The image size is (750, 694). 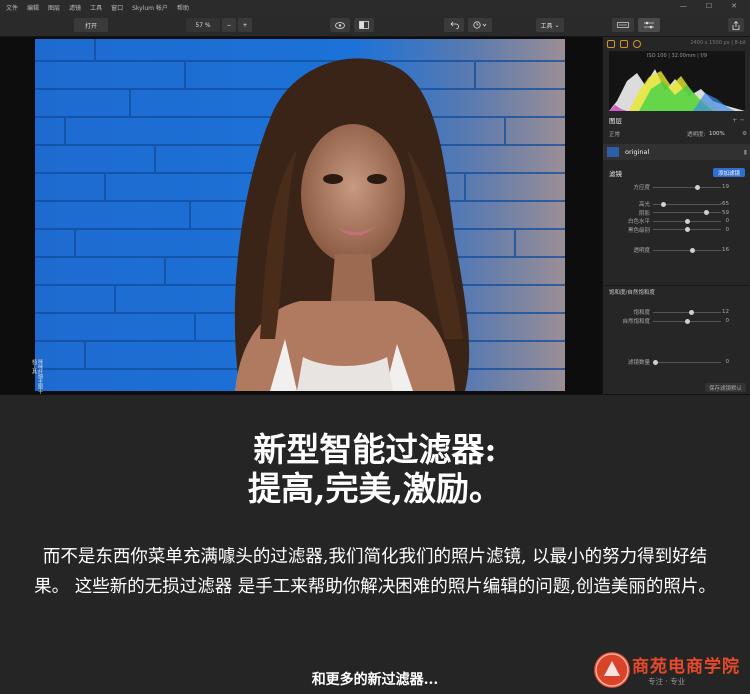 What do you see at coordinates (745, 152) in the screenshot?
I see `lock-icon: ▮` at bounding box center [745, 152].